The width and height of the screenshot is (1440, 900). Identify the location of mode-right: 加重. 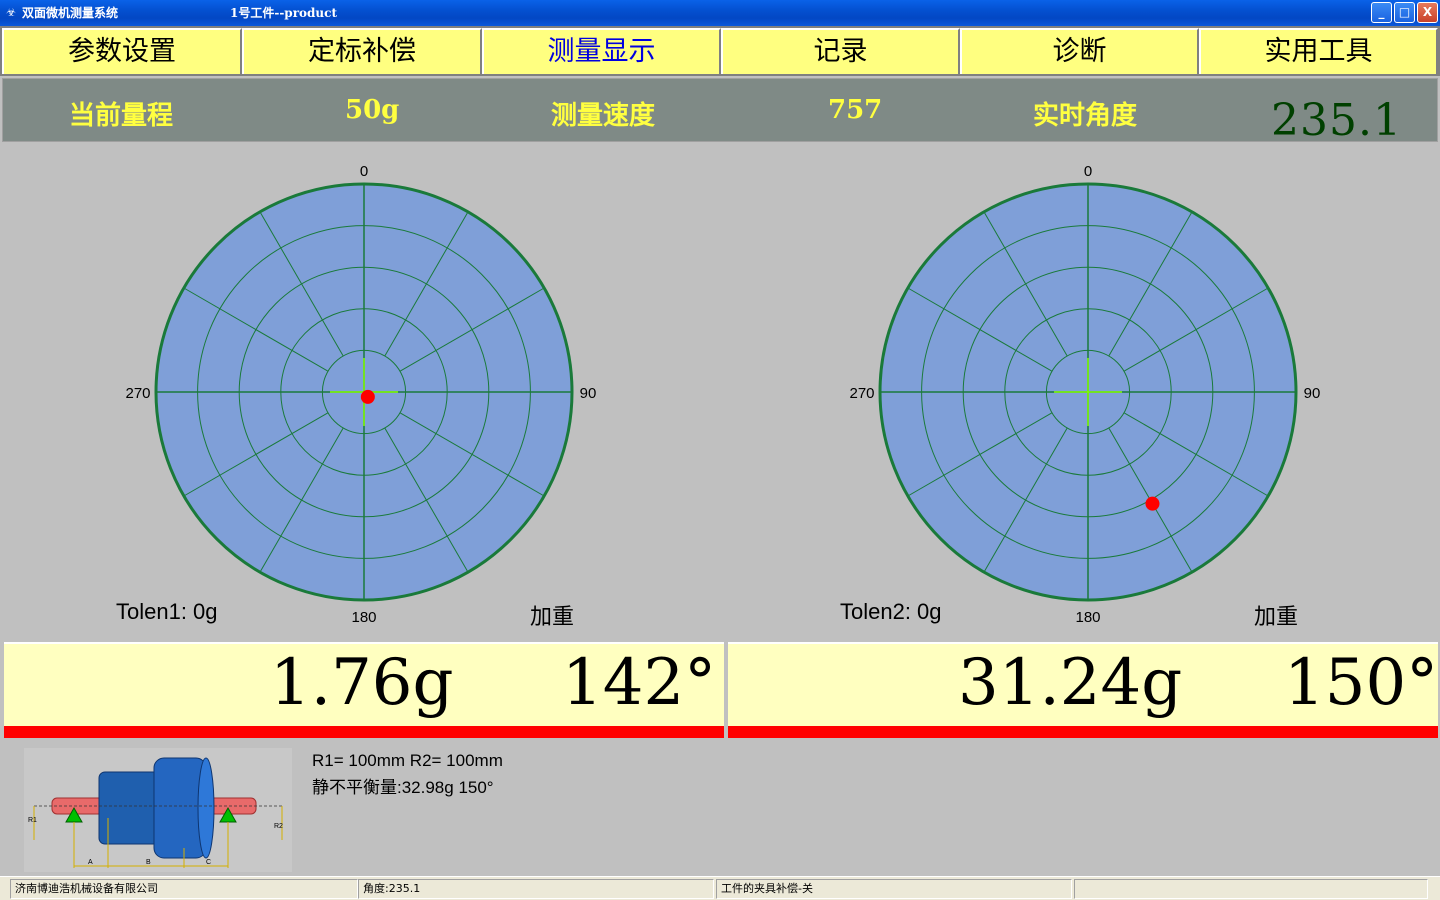
(1276, 617).